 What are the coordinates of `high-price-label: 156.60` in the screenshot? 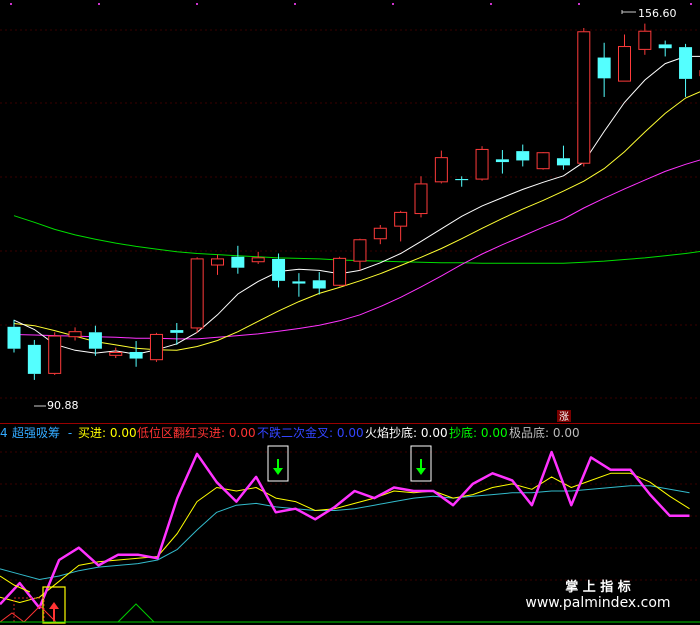 It's located at (657, 13).